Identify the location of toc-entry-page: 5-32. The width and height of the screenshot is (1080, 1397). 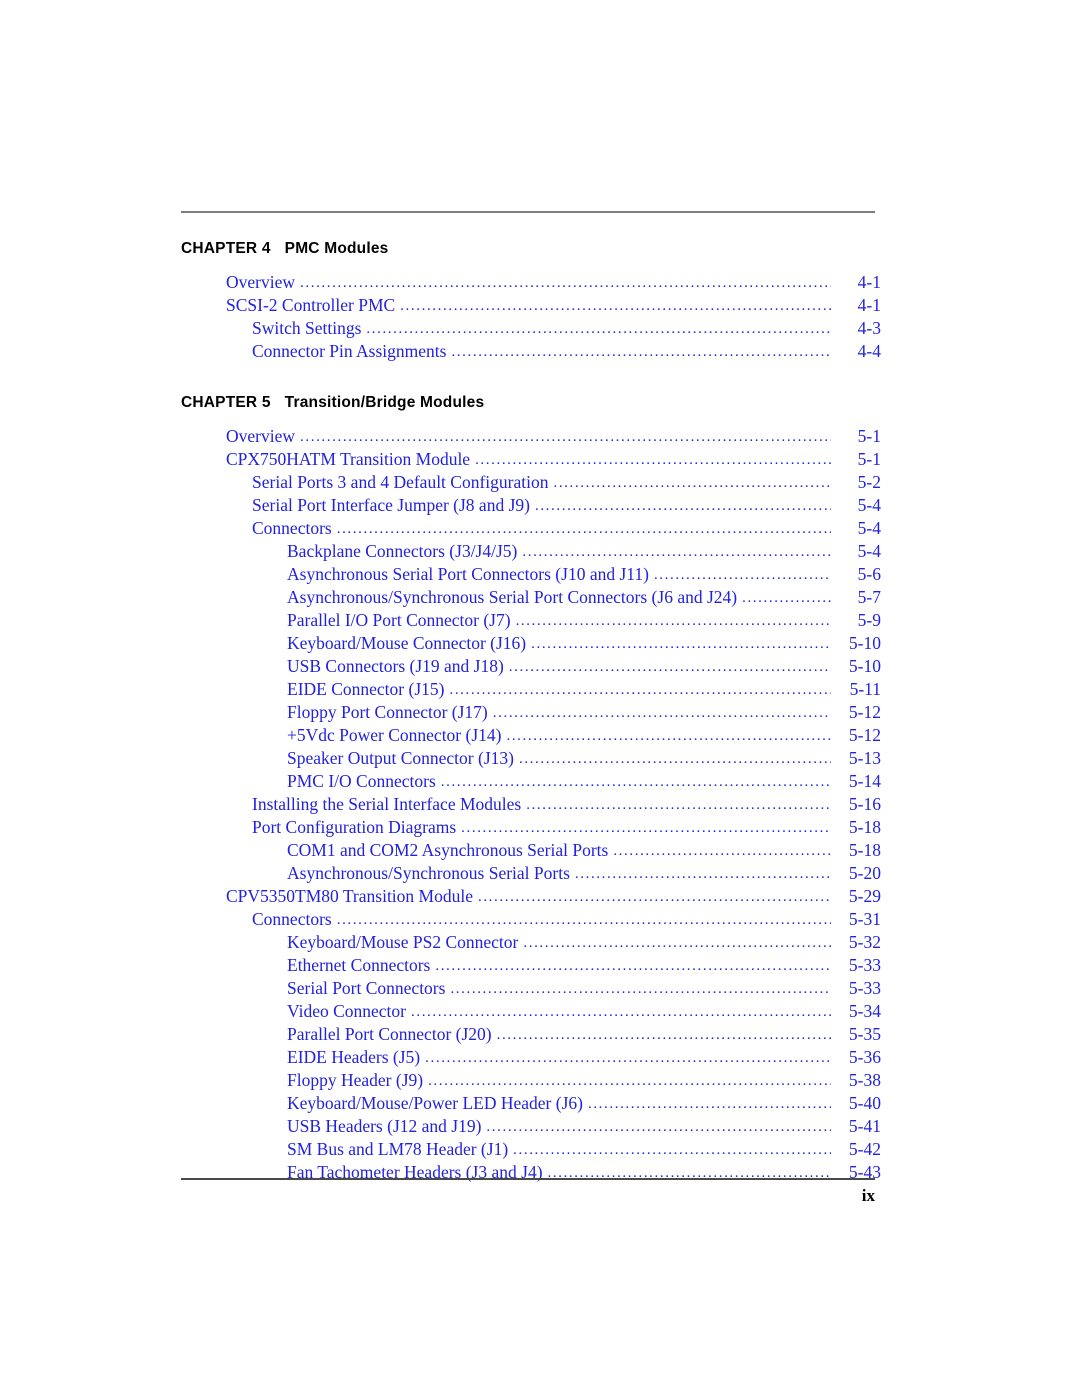
(864, 942).